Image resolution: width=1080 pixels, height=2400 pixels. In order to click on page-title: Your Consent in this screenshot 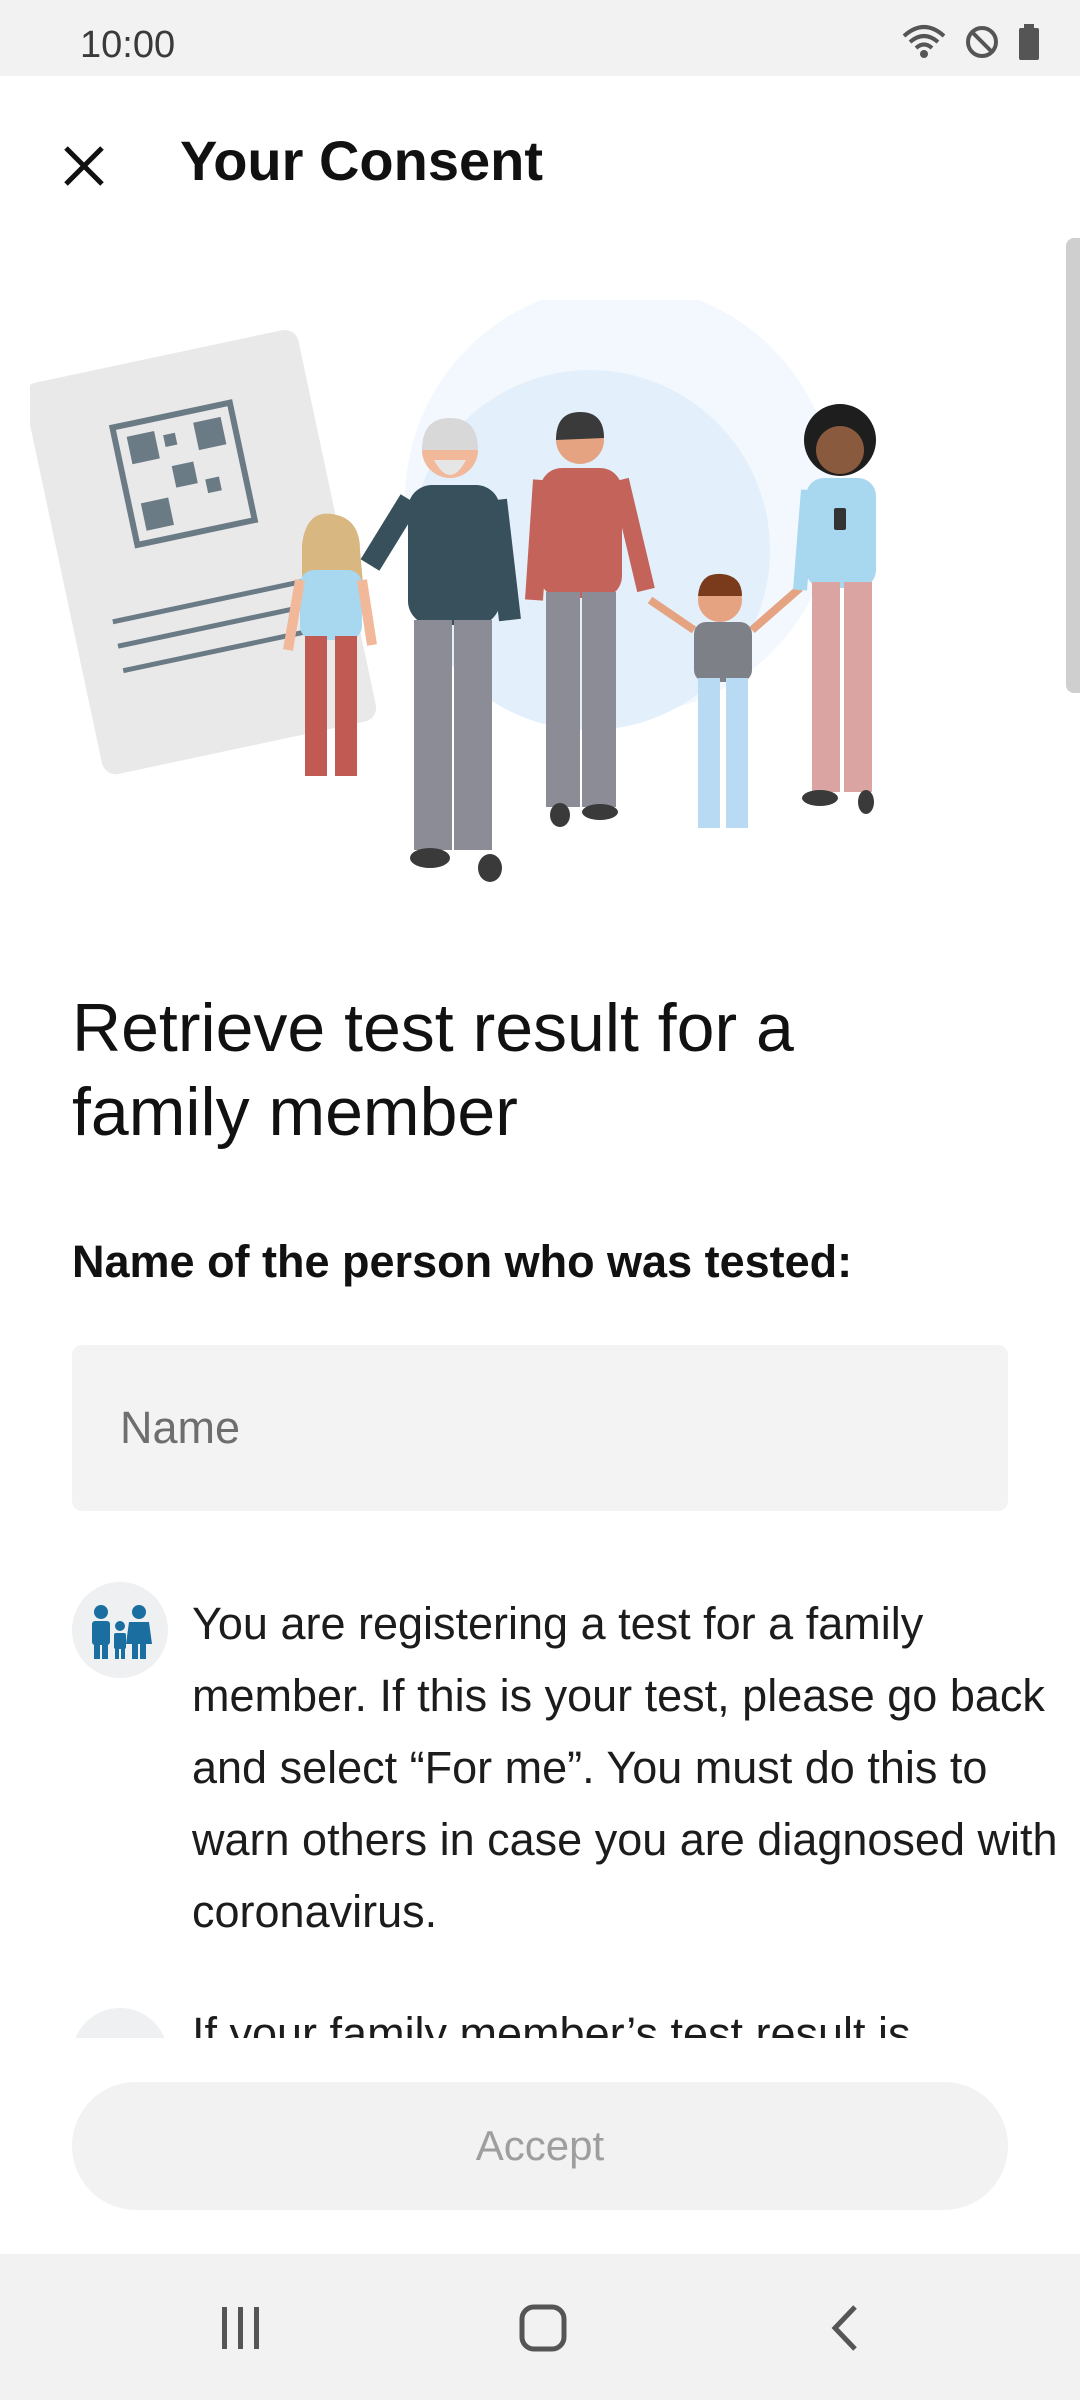, I will do `click(361, 160)`.